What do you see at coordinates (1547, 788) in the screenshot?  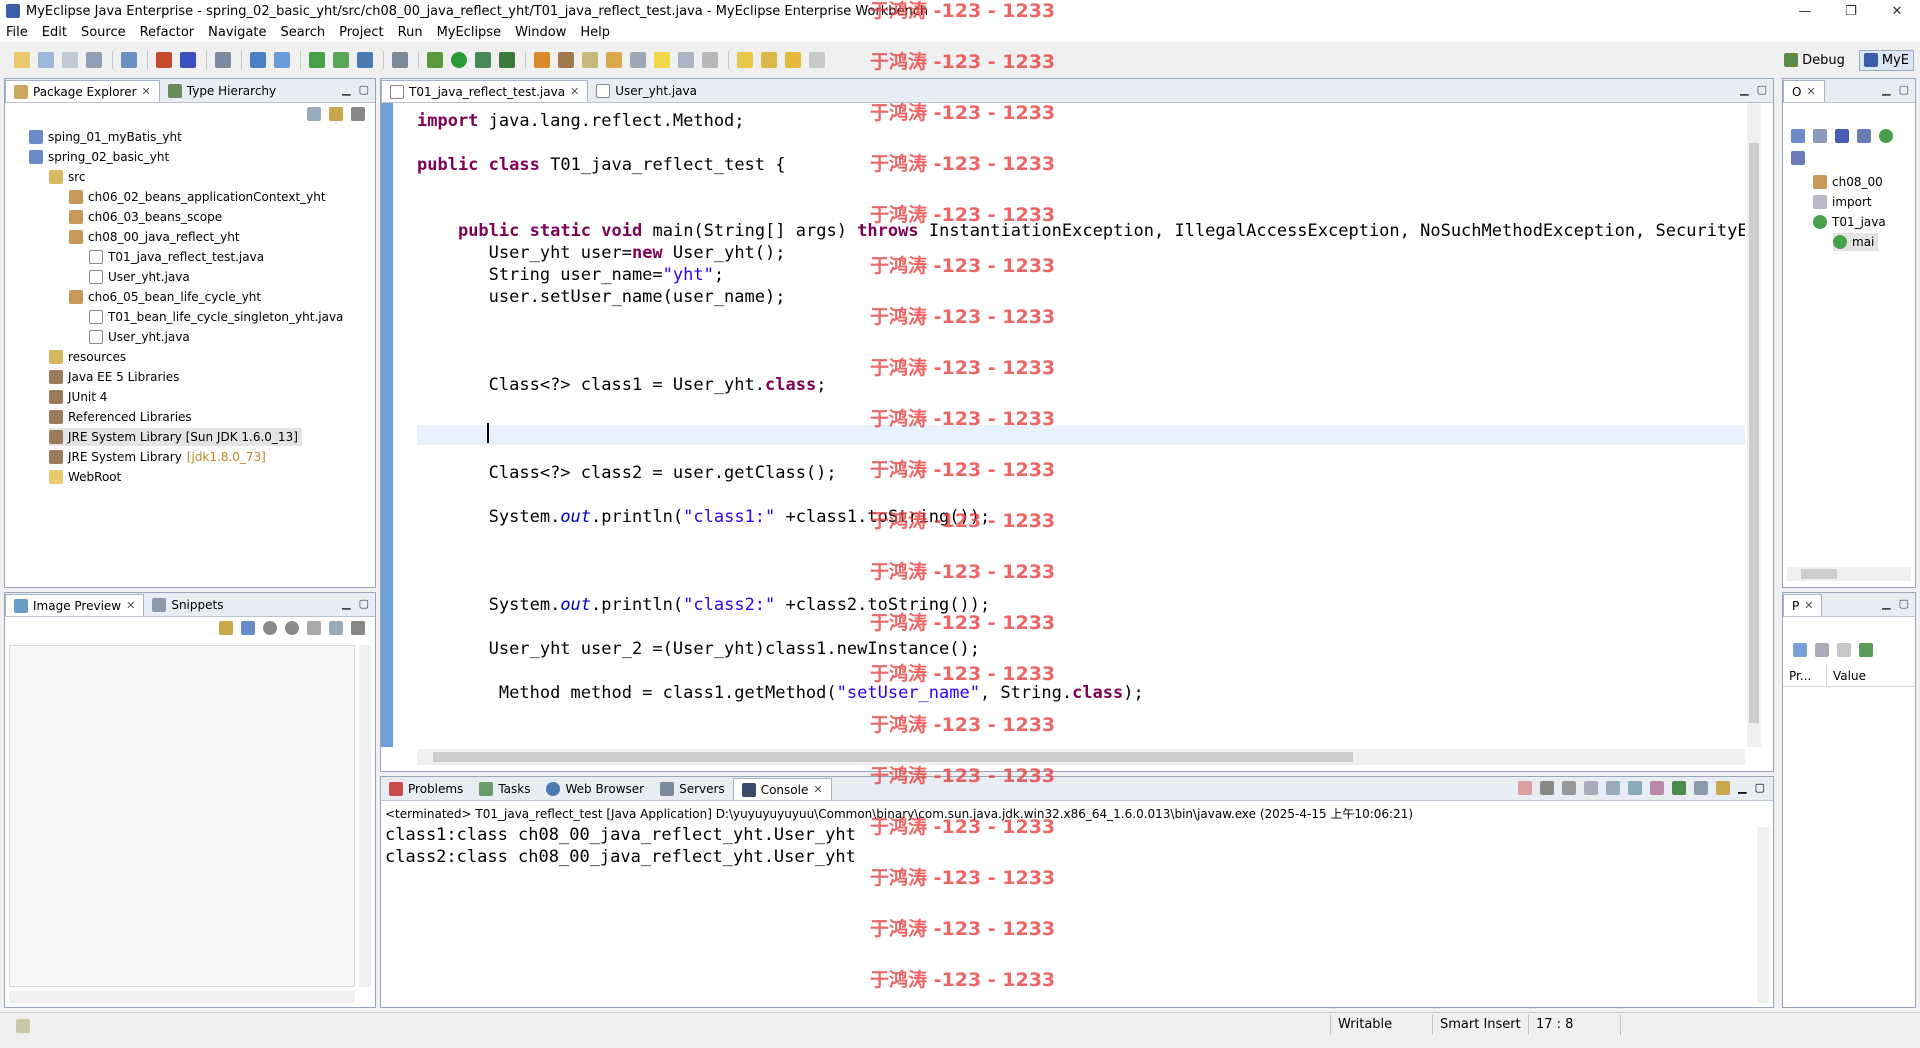 I see `remove-launch-icon` at bounding box center [1547, 788].